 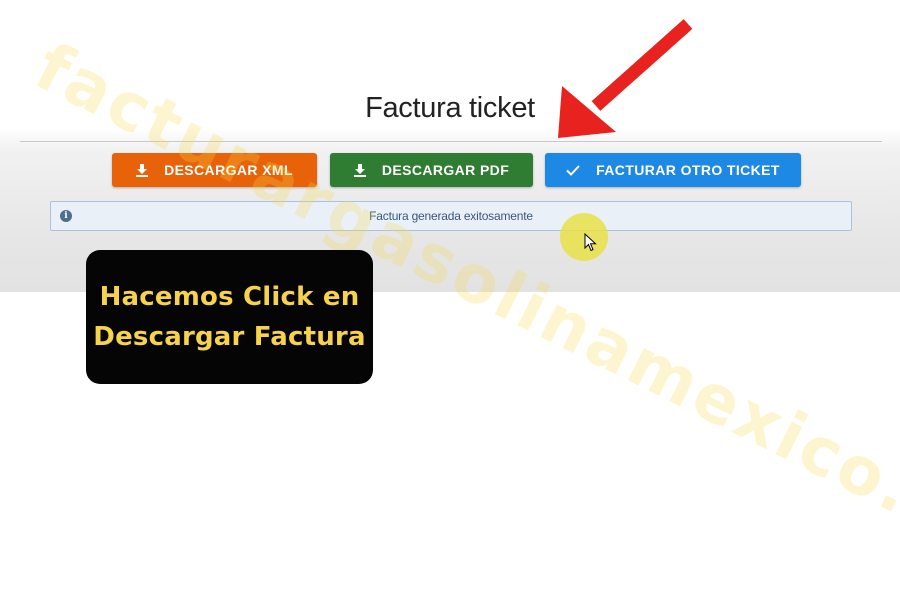 What do you see at coordinates (573, 170) in the screenshot?
I see `check-icon` at bounding box center [573, 170].